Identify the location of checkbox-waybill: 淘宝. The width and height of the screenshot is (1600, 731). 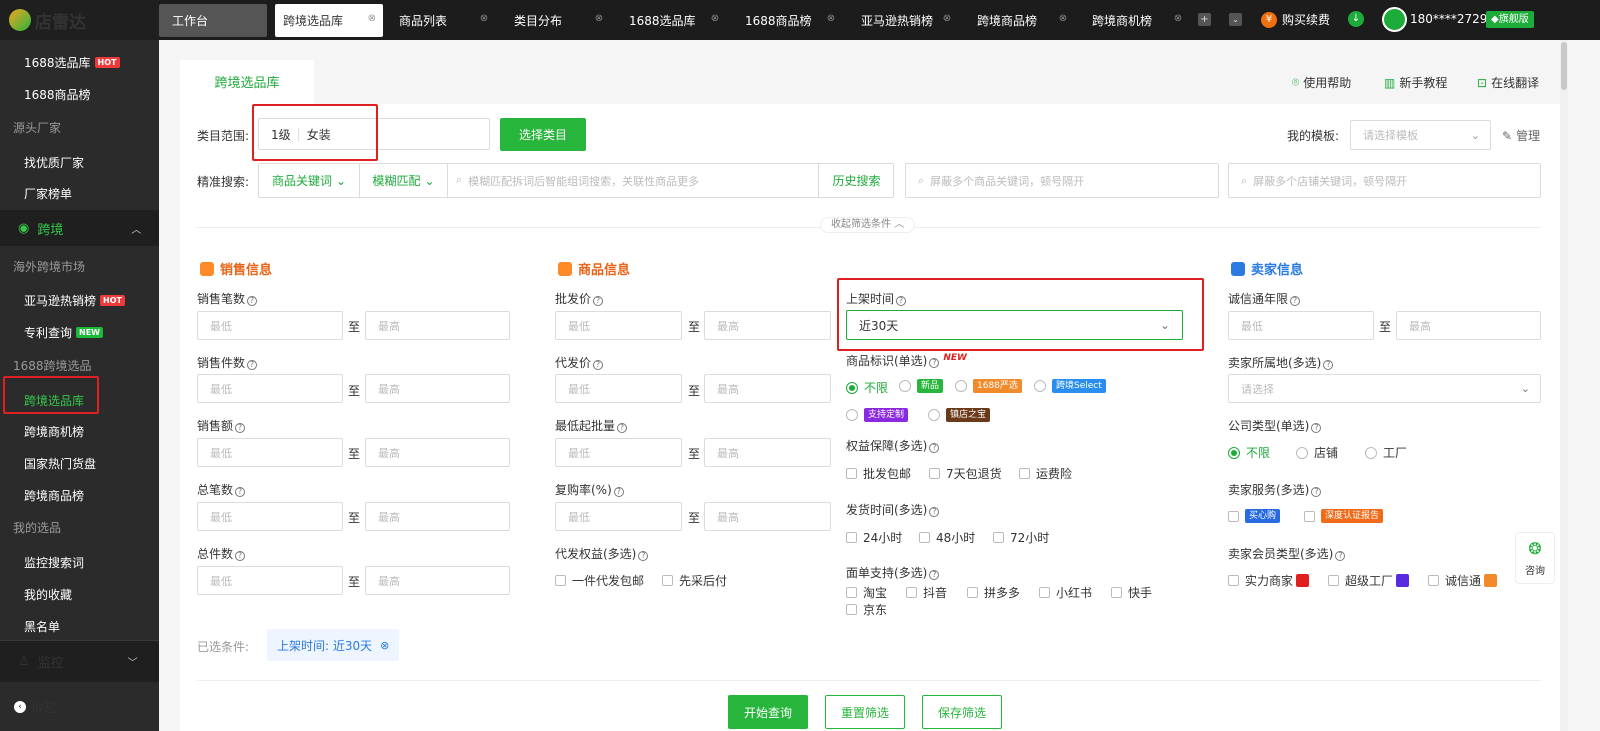
(866, 592).